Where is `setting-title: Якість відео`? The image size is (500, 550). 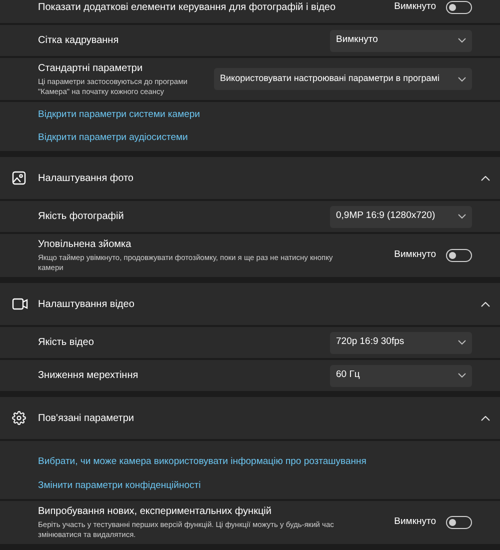
setting-title: Якість відео is located at coordinates (66, 342).